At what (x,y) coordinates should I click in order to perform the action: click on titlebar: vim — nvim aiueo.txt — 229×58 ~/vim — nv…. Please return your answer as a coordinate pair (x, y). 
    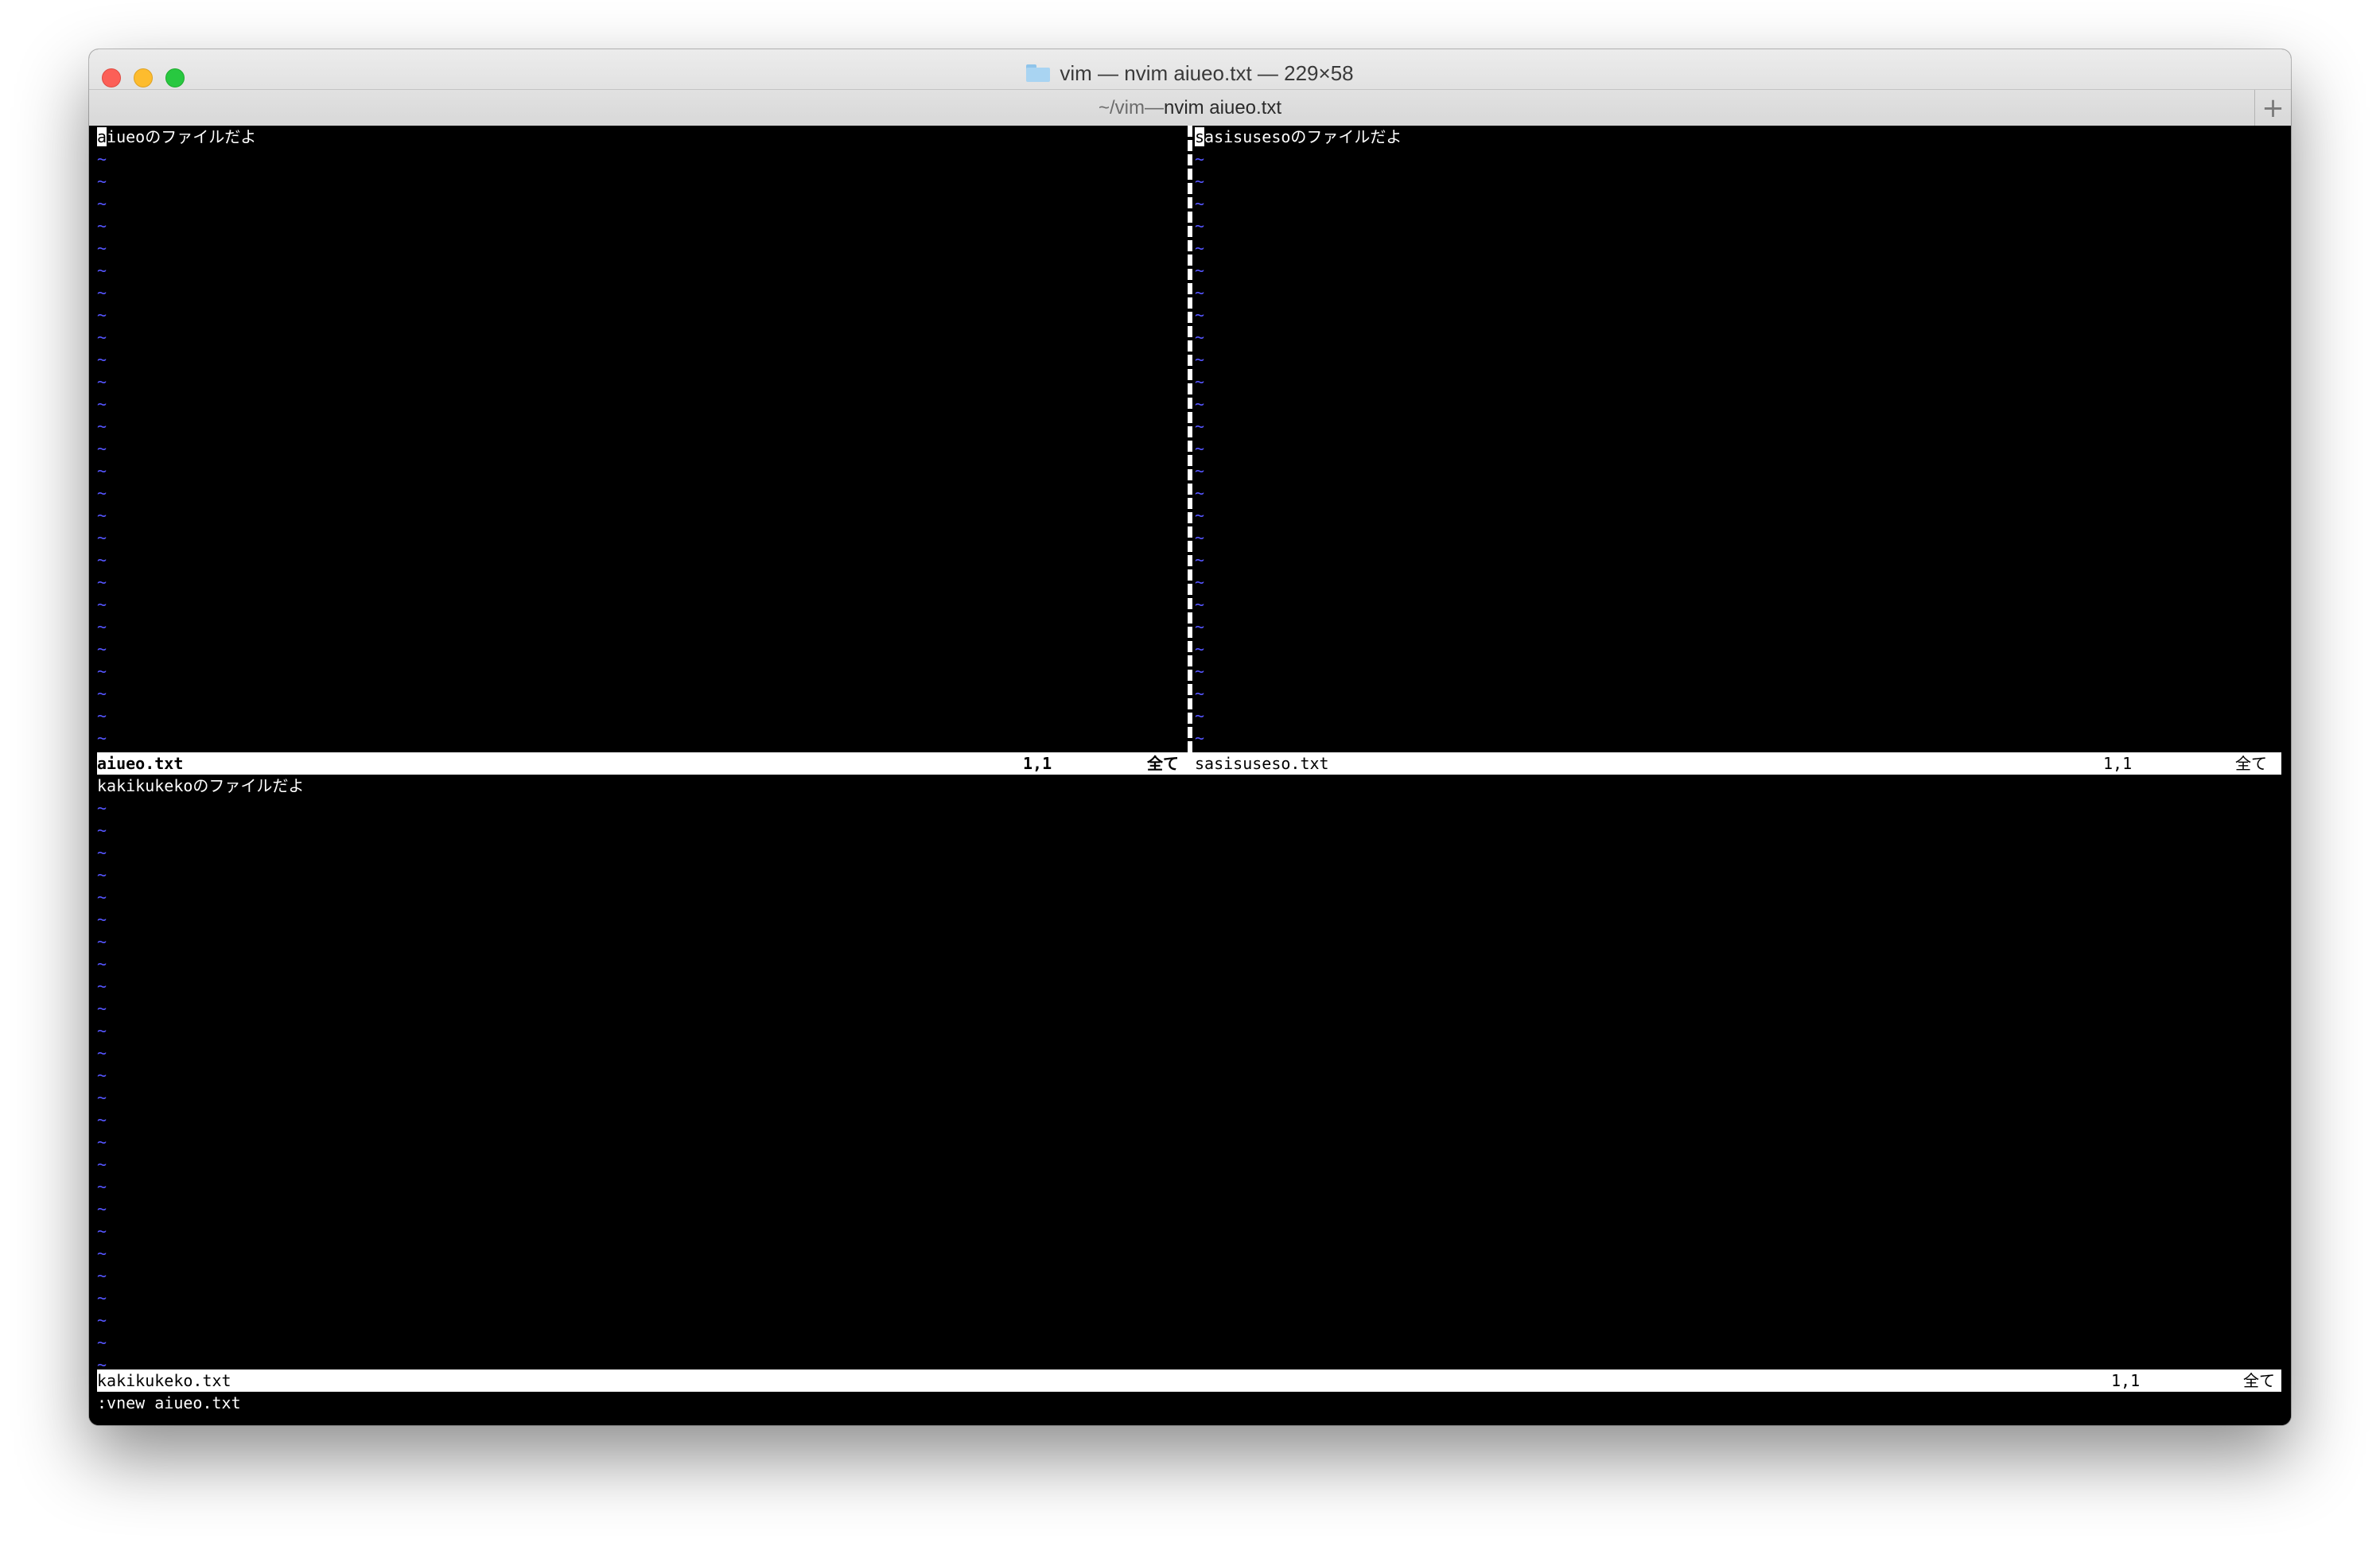
    Looking at the image, I should click on (1190, 87).